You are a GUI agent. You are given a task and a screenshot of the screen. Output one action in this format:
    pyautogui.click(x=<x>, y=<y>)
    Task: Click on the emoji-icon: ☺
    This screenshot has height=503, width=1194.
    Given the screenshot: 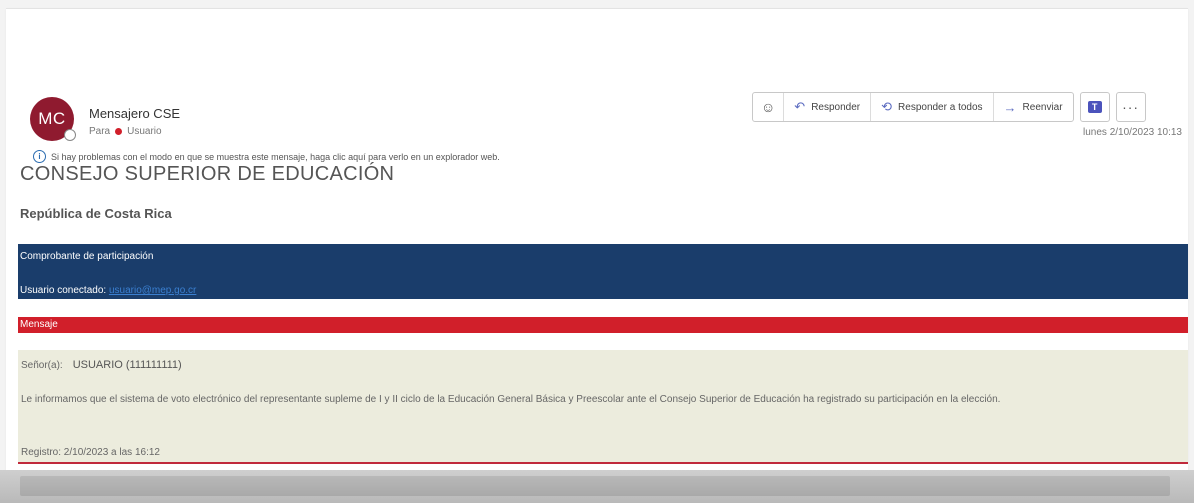 What is the action you would take?
    pyautogui.click(x=768, y=107)
    